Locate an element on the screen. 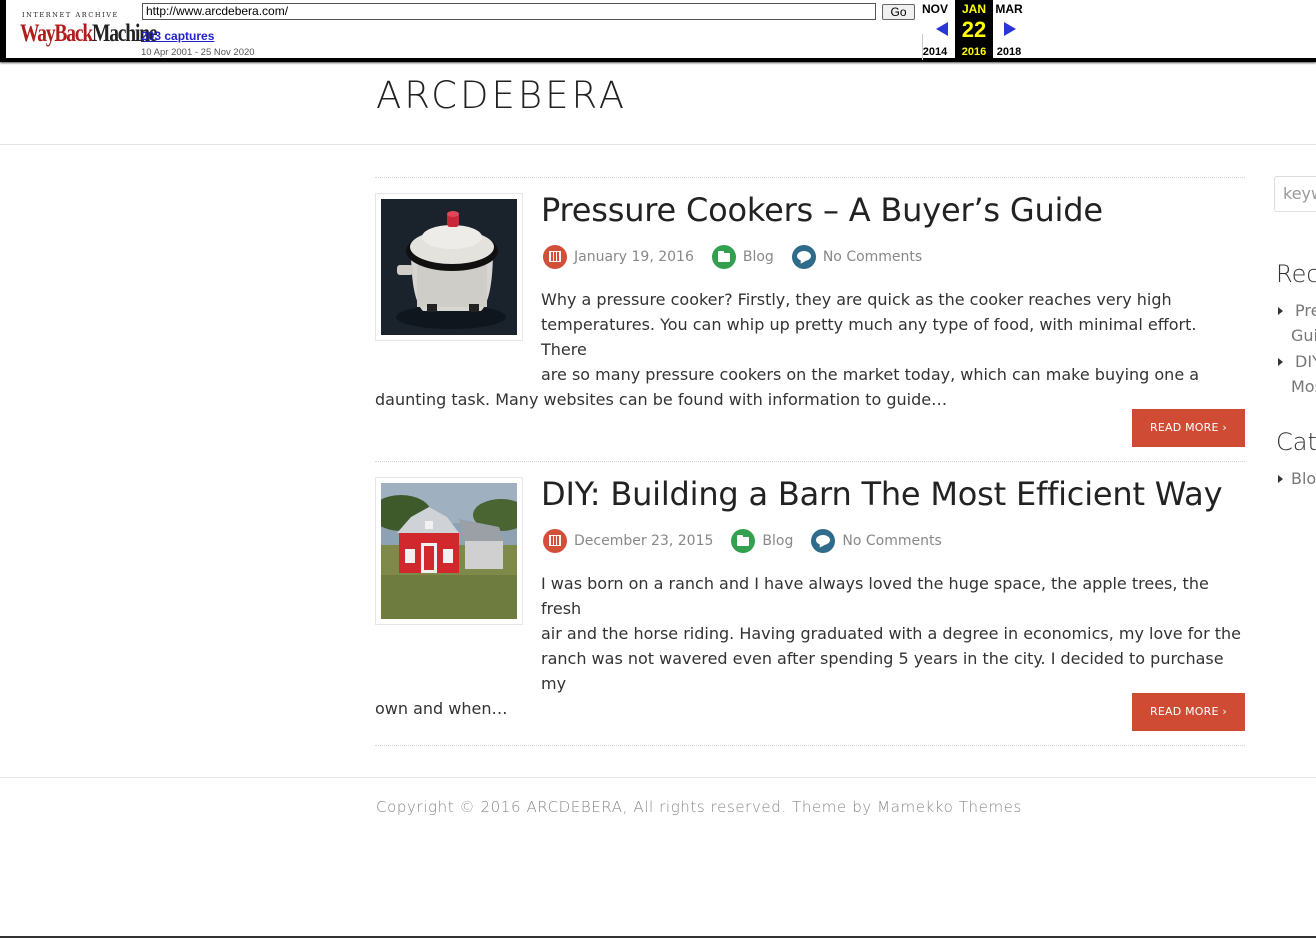 The height and width of the screenshot is (938, 1316). current-capture: JAN 22 2016 is located at coordinates (974, 29).